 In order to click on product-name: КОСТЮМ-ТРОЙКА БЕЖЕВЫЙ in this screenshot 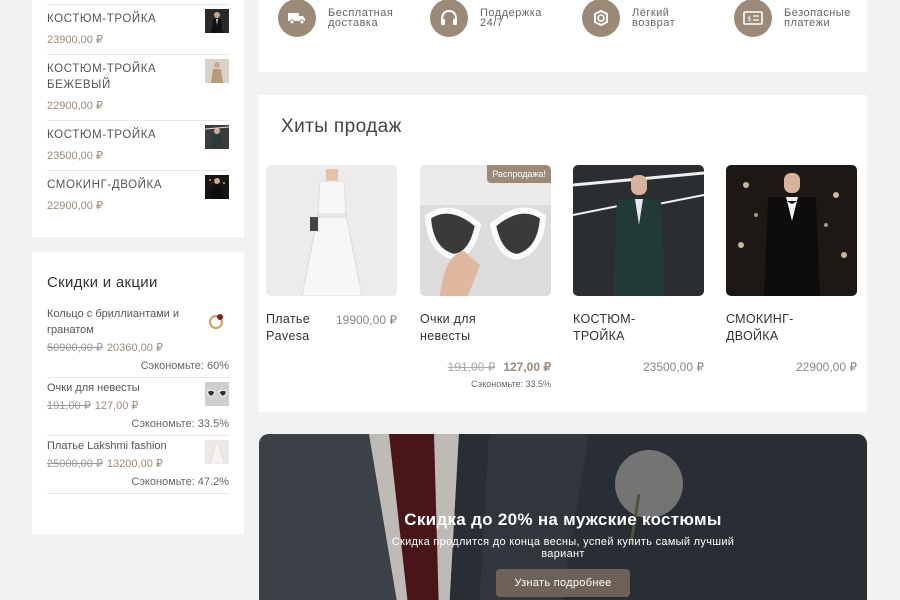, I will do `click(122, 77)`.